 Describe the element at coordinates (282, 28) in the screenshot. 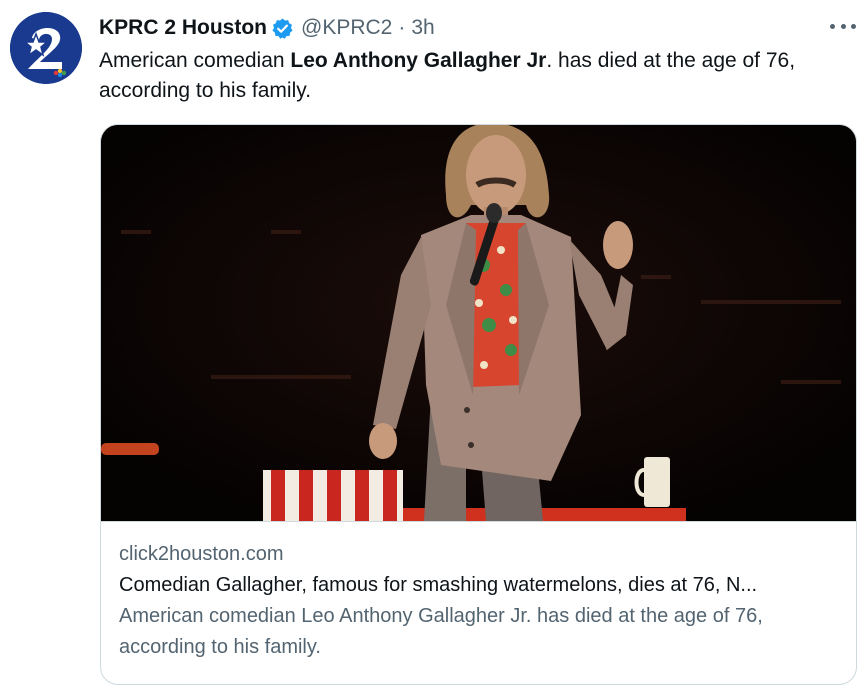

I see `verified-badge-icon` at that location.